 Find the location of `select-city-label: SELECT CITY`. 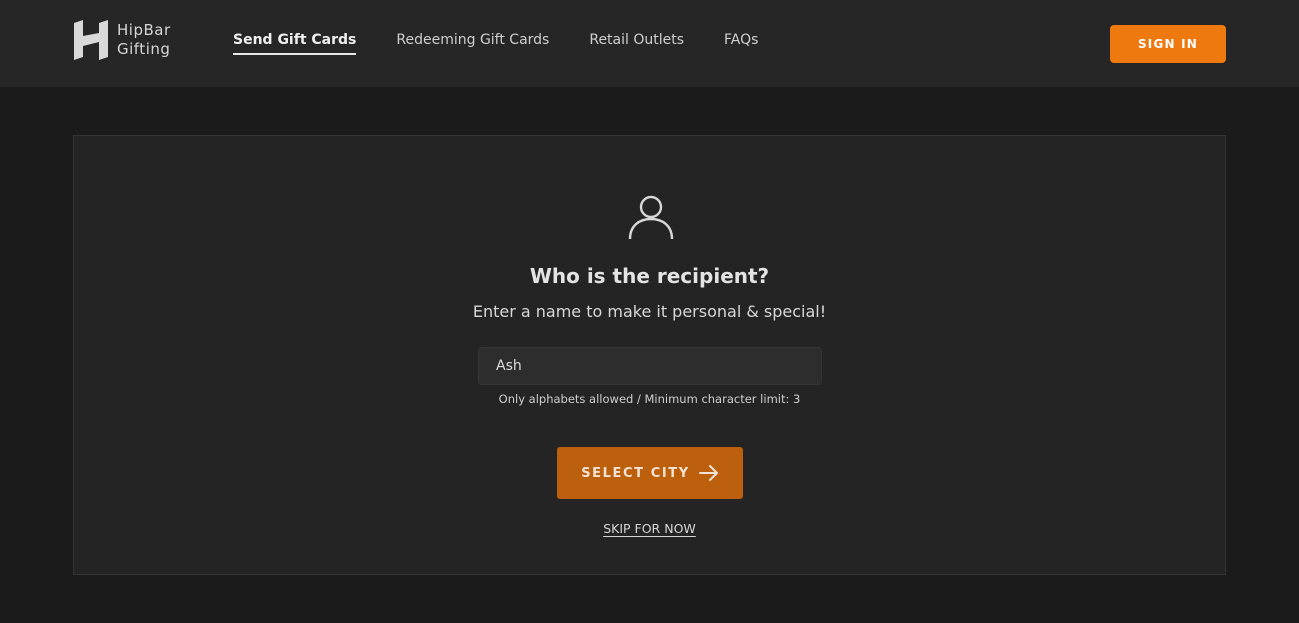

select-city-label: SELECT CITY is located at coordinates (635, 473).